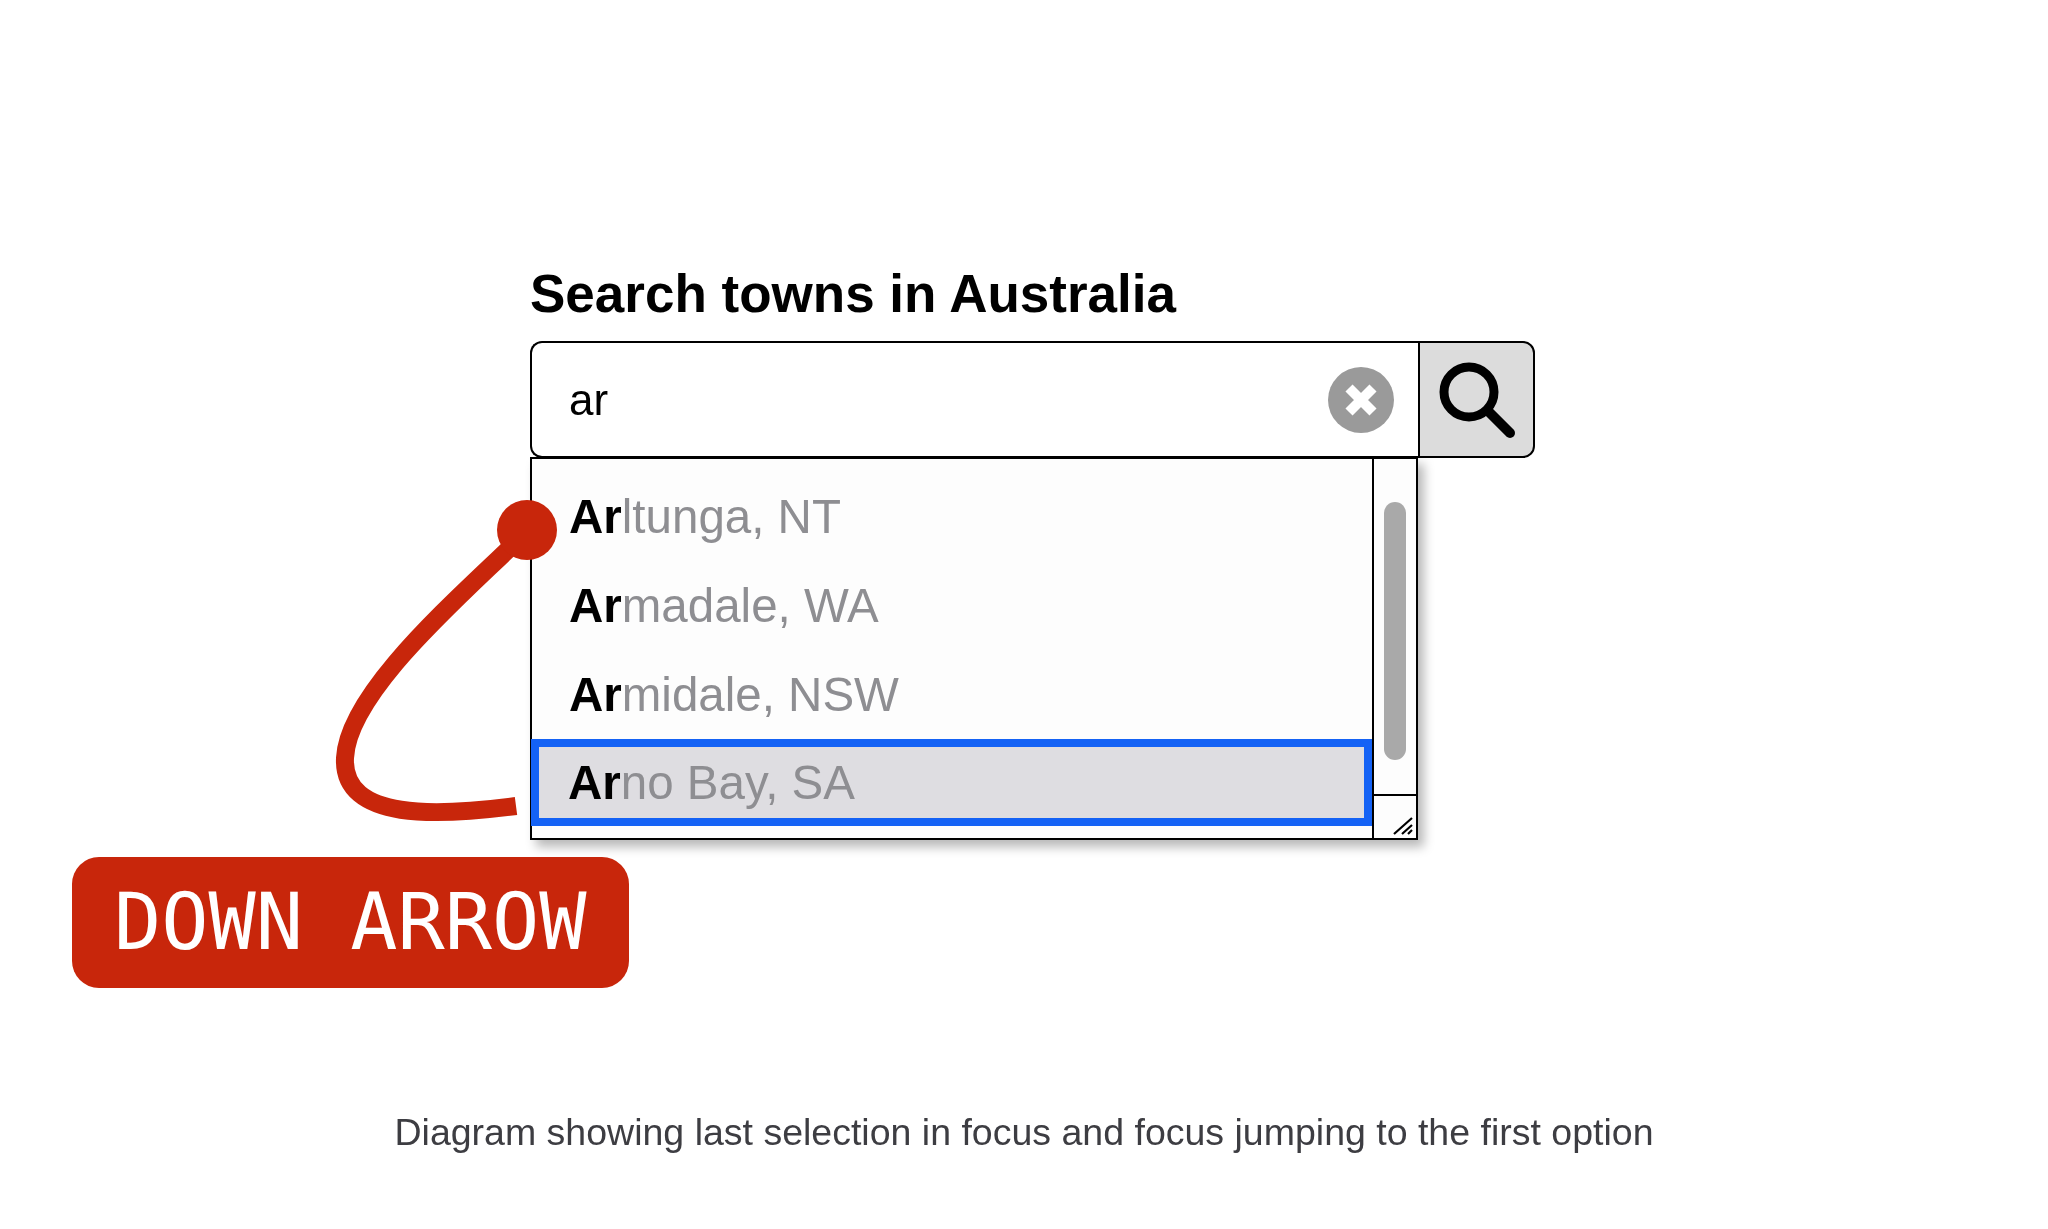 This screenshot has width=2048, height=1229. What do you see at coordinates (854, 294) in the screenshot?
I see `search-label: Search towns in Australia` at bounding box center [854, 294].